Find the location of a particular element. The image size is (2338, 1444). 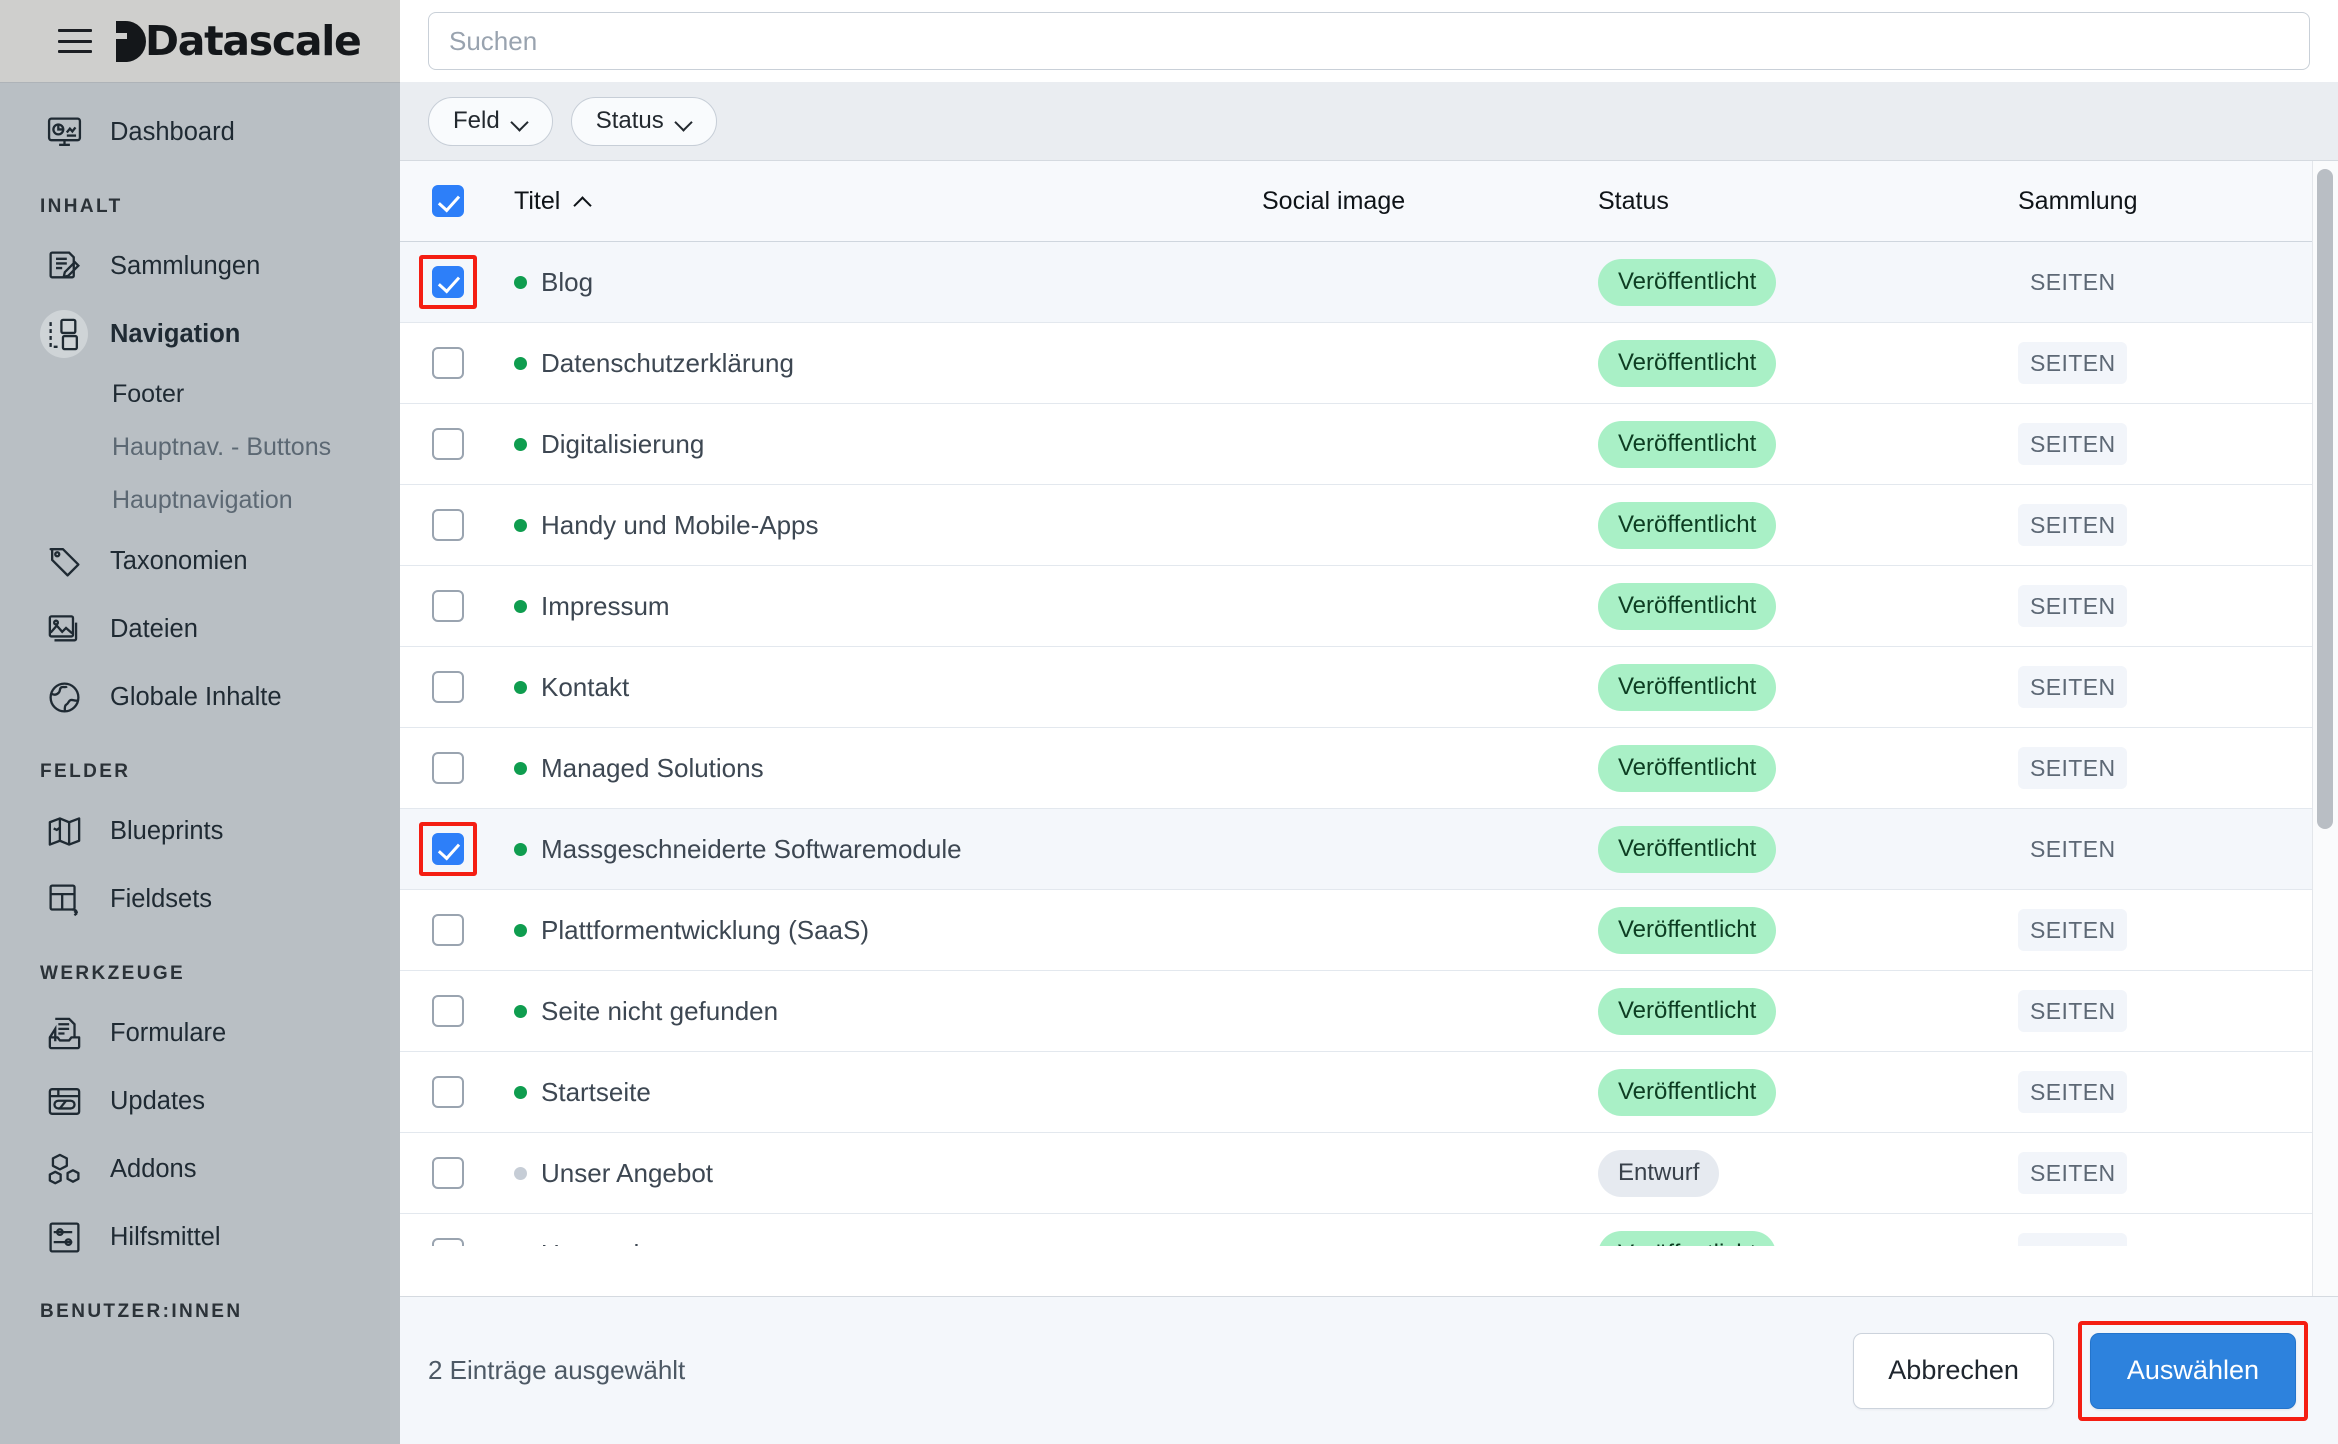

search-input is located at coordinates (1369, 41).